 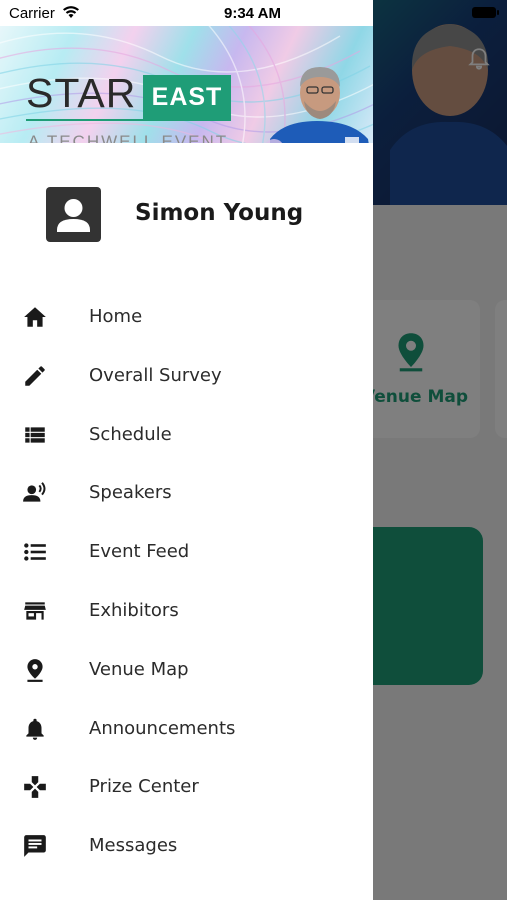 What do you see at coordinates (317, 105) in the screenshot?
I see `speaker-photo` at bounding box center [317, 105].